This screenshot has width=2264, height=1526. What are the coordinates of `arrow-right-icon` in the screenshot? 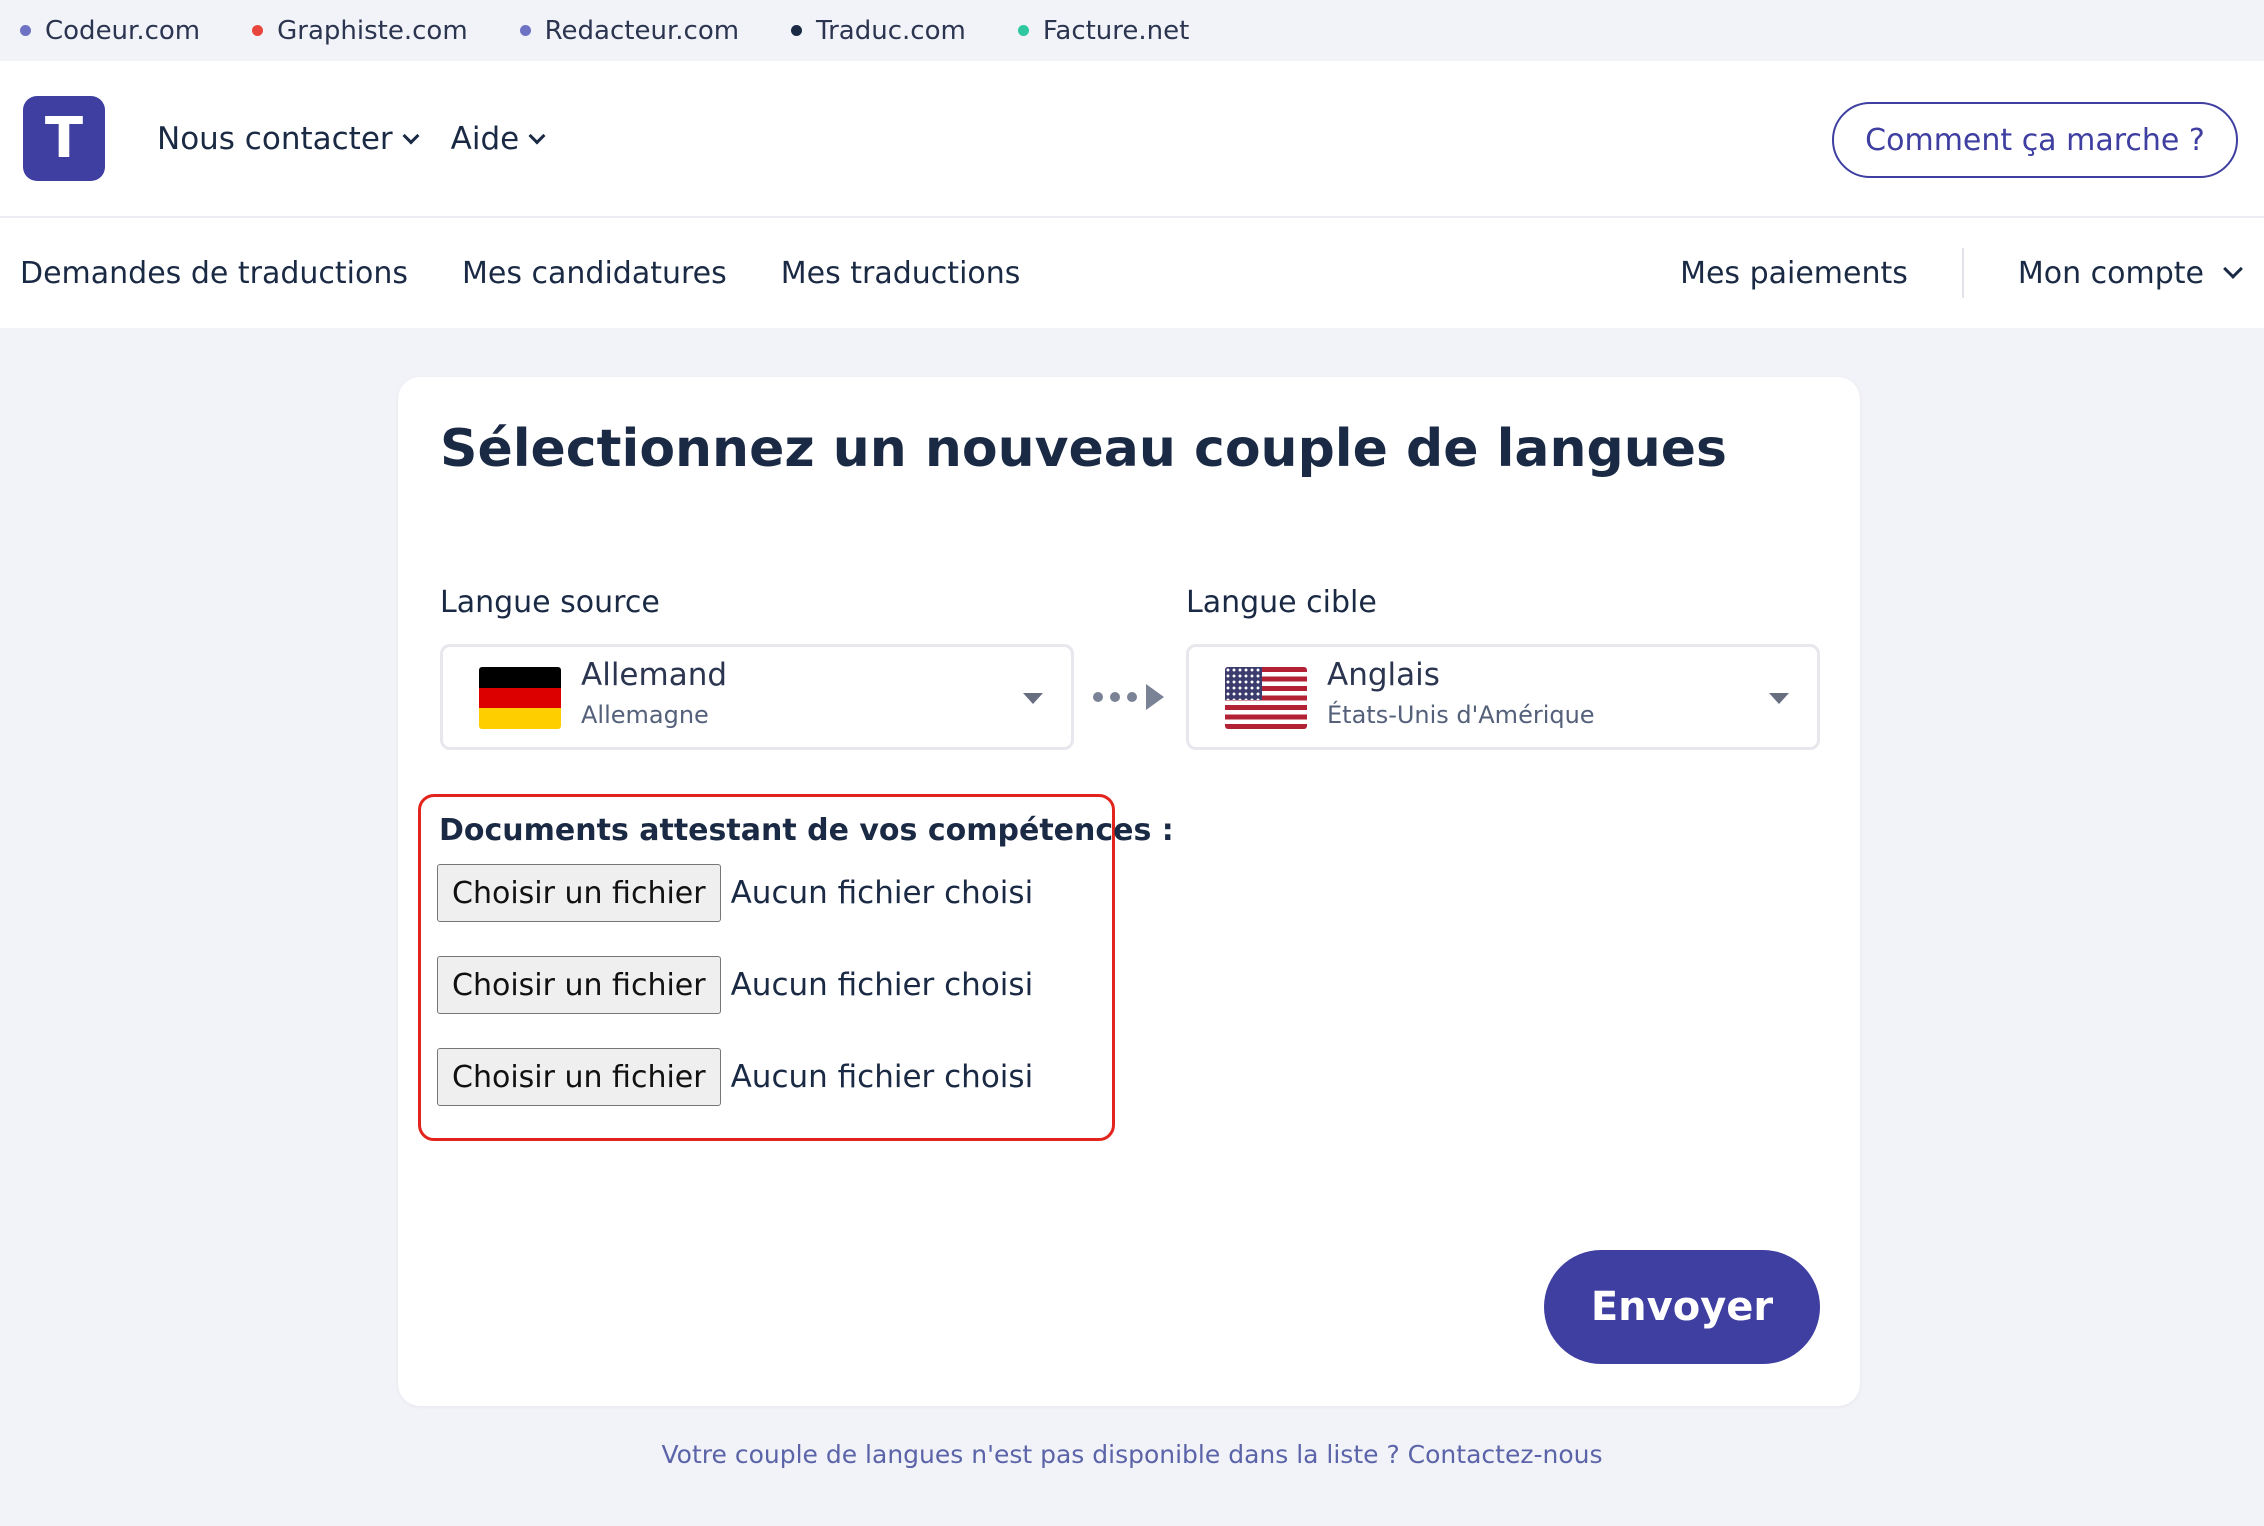 It's located at (1128, 697).